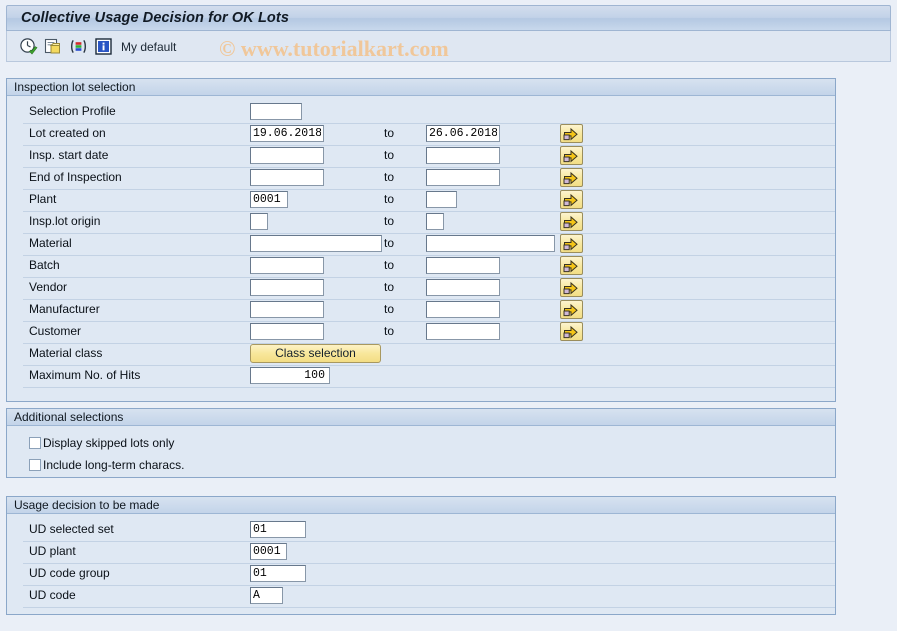 The width and height of the screenshot is (897, 631). Describe the element at coordinates (421, 222) in the screenshot. I see `form-row: Insp.lot origin to` at that location.